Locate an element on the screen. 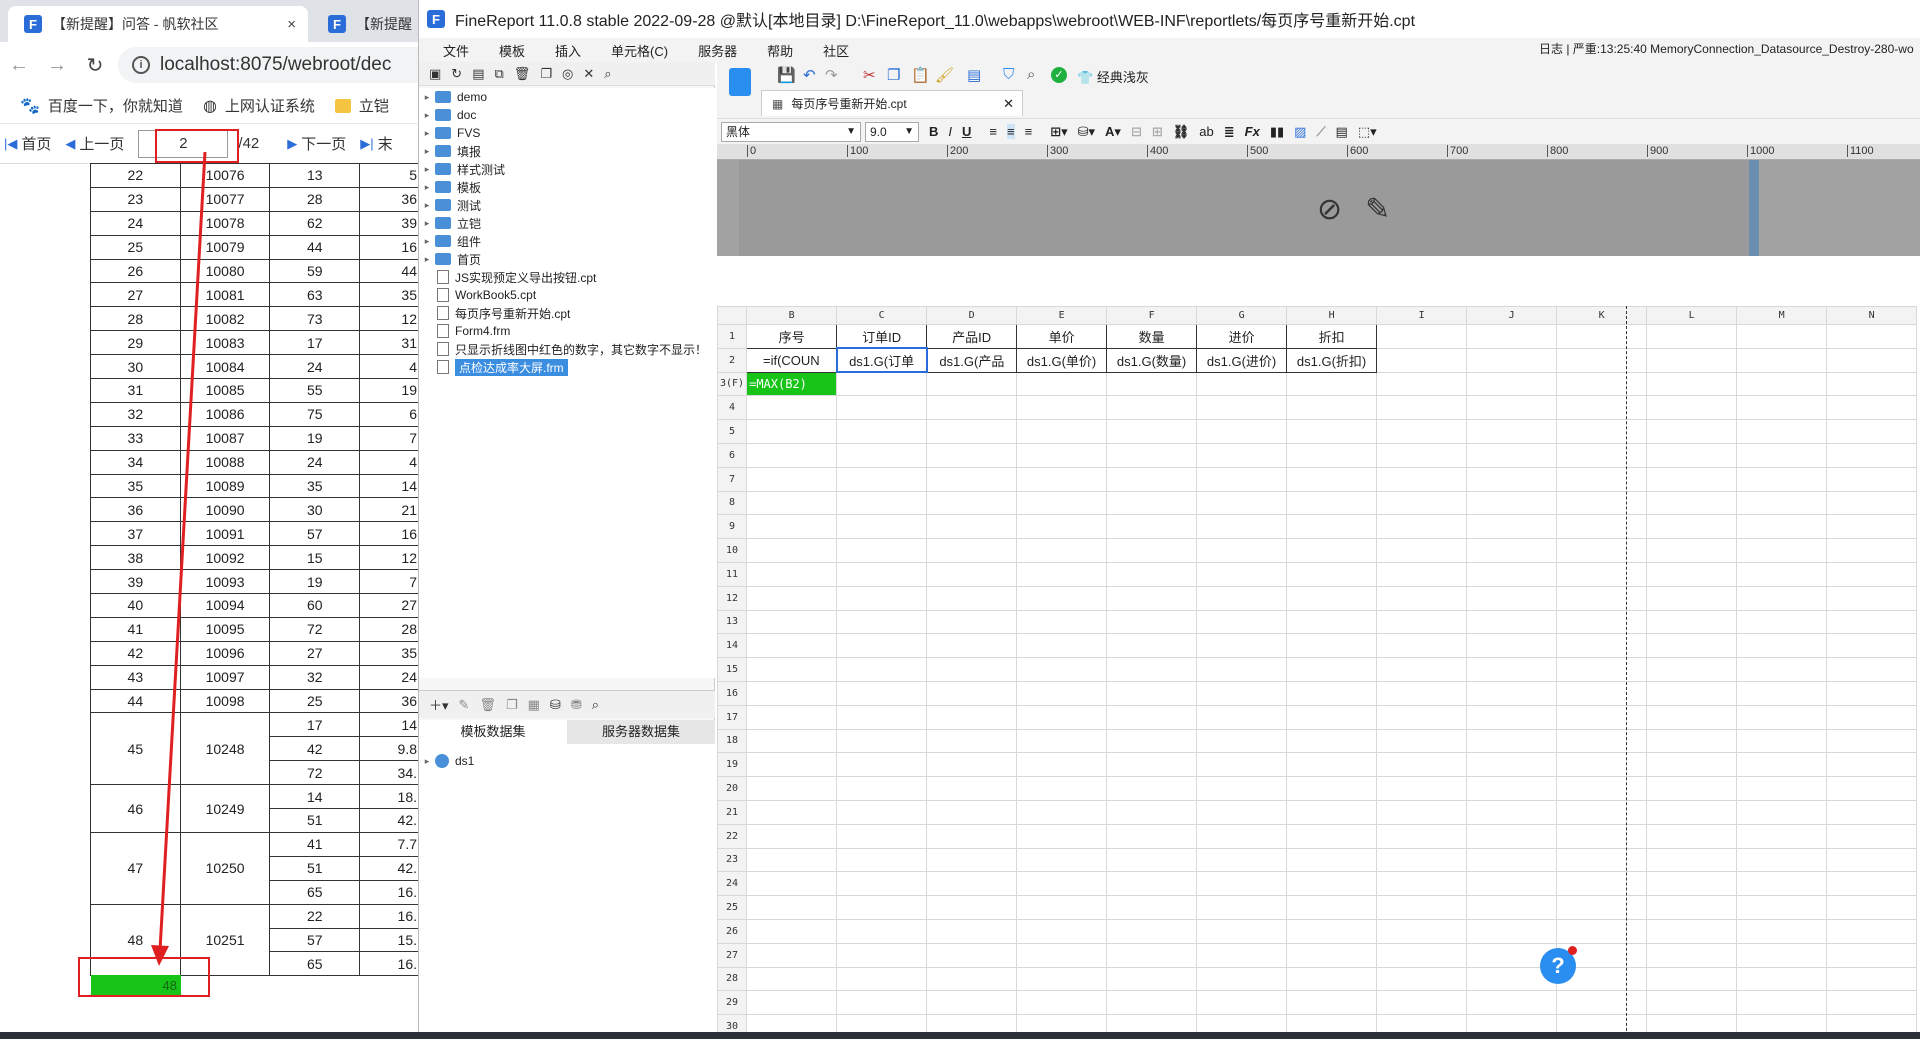  formula-cell: ds1.G(进价) is located at coordinates (1242, 360).